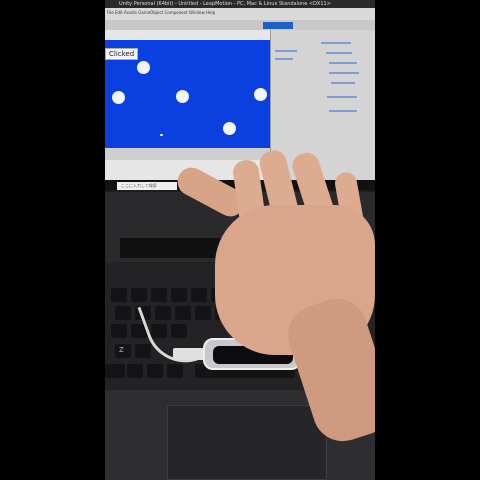  I want to click on clicked-label: Clicked, so click(122, 54).